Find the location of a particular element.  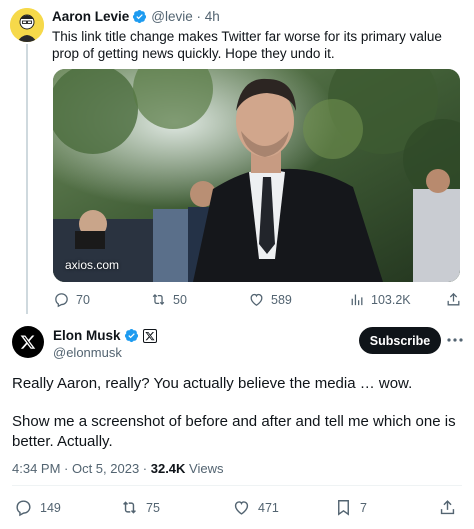

more-icon is located at coordinates (455, 340).